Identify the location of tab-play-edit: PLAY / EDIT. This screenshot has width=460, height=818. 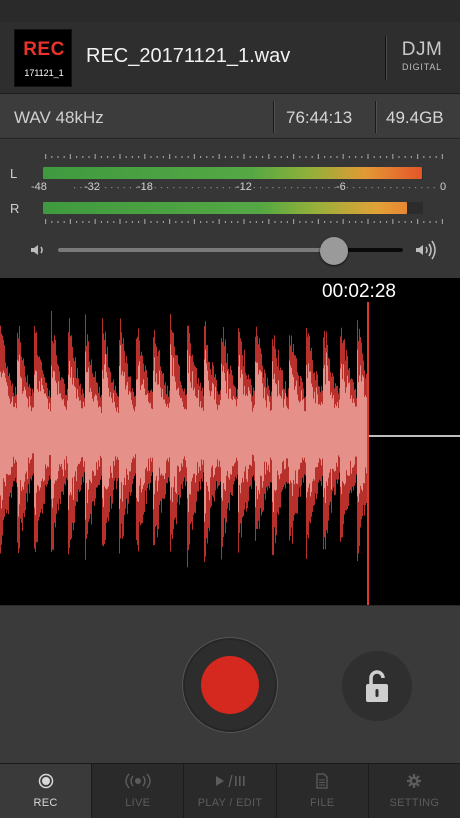
(230, 791).